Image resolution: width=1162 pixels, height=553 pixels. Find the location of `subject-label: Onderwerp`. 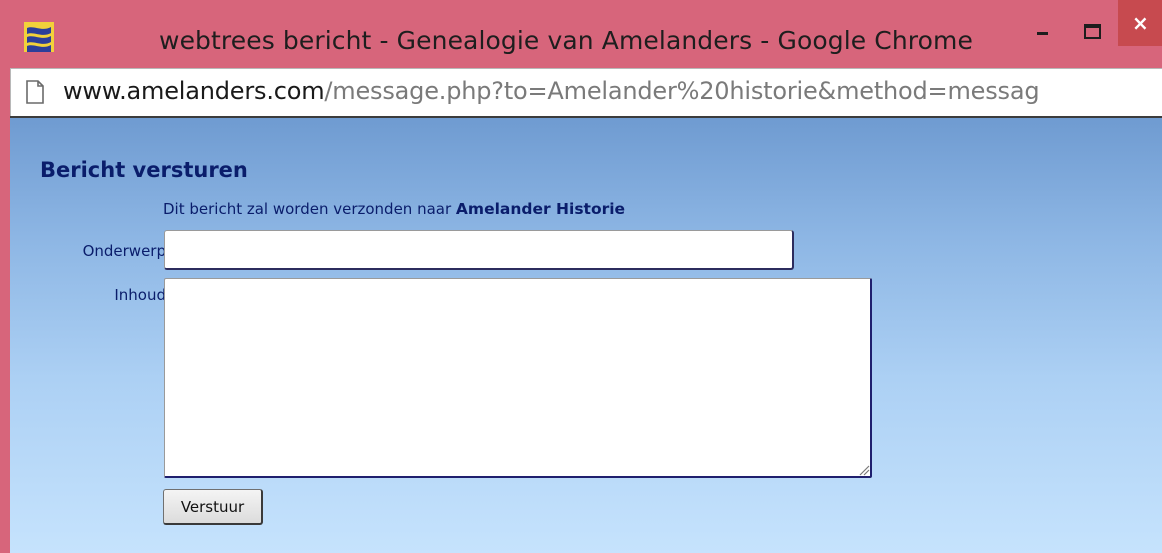

subject-label: Onderwerp is located at coordinates (124, 251).